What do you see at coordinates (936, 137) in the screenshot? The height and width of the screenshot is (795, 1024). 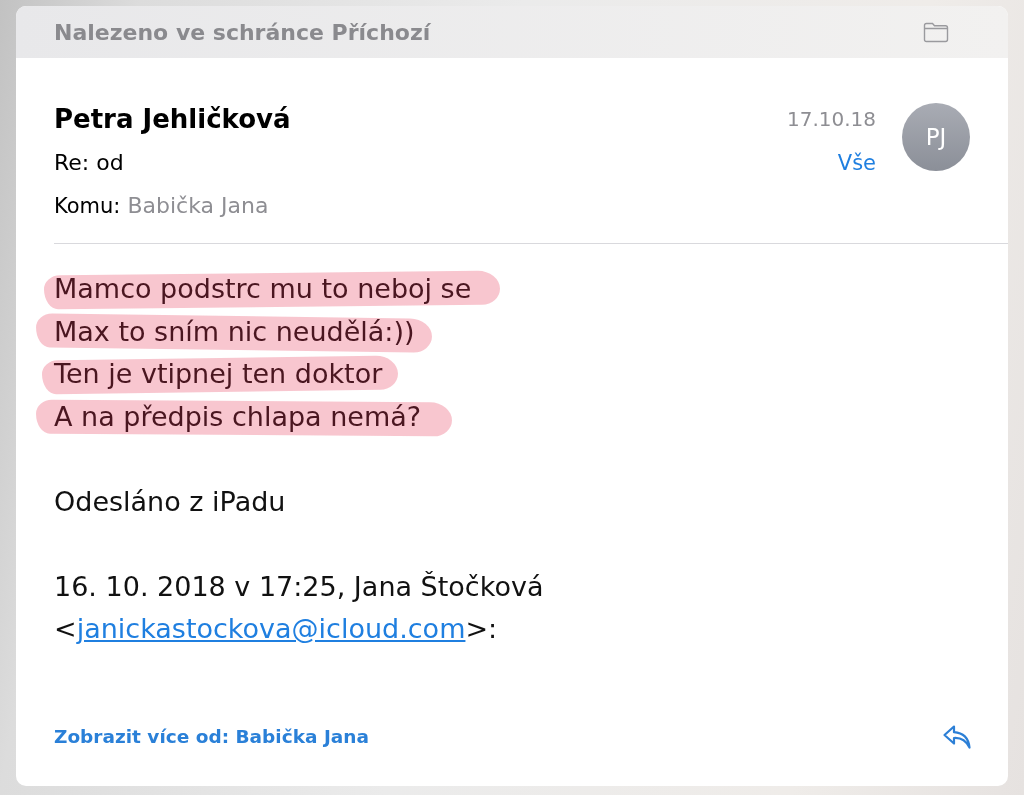 I see `sender-avatar: PJ` at bounding box center [936, 137].